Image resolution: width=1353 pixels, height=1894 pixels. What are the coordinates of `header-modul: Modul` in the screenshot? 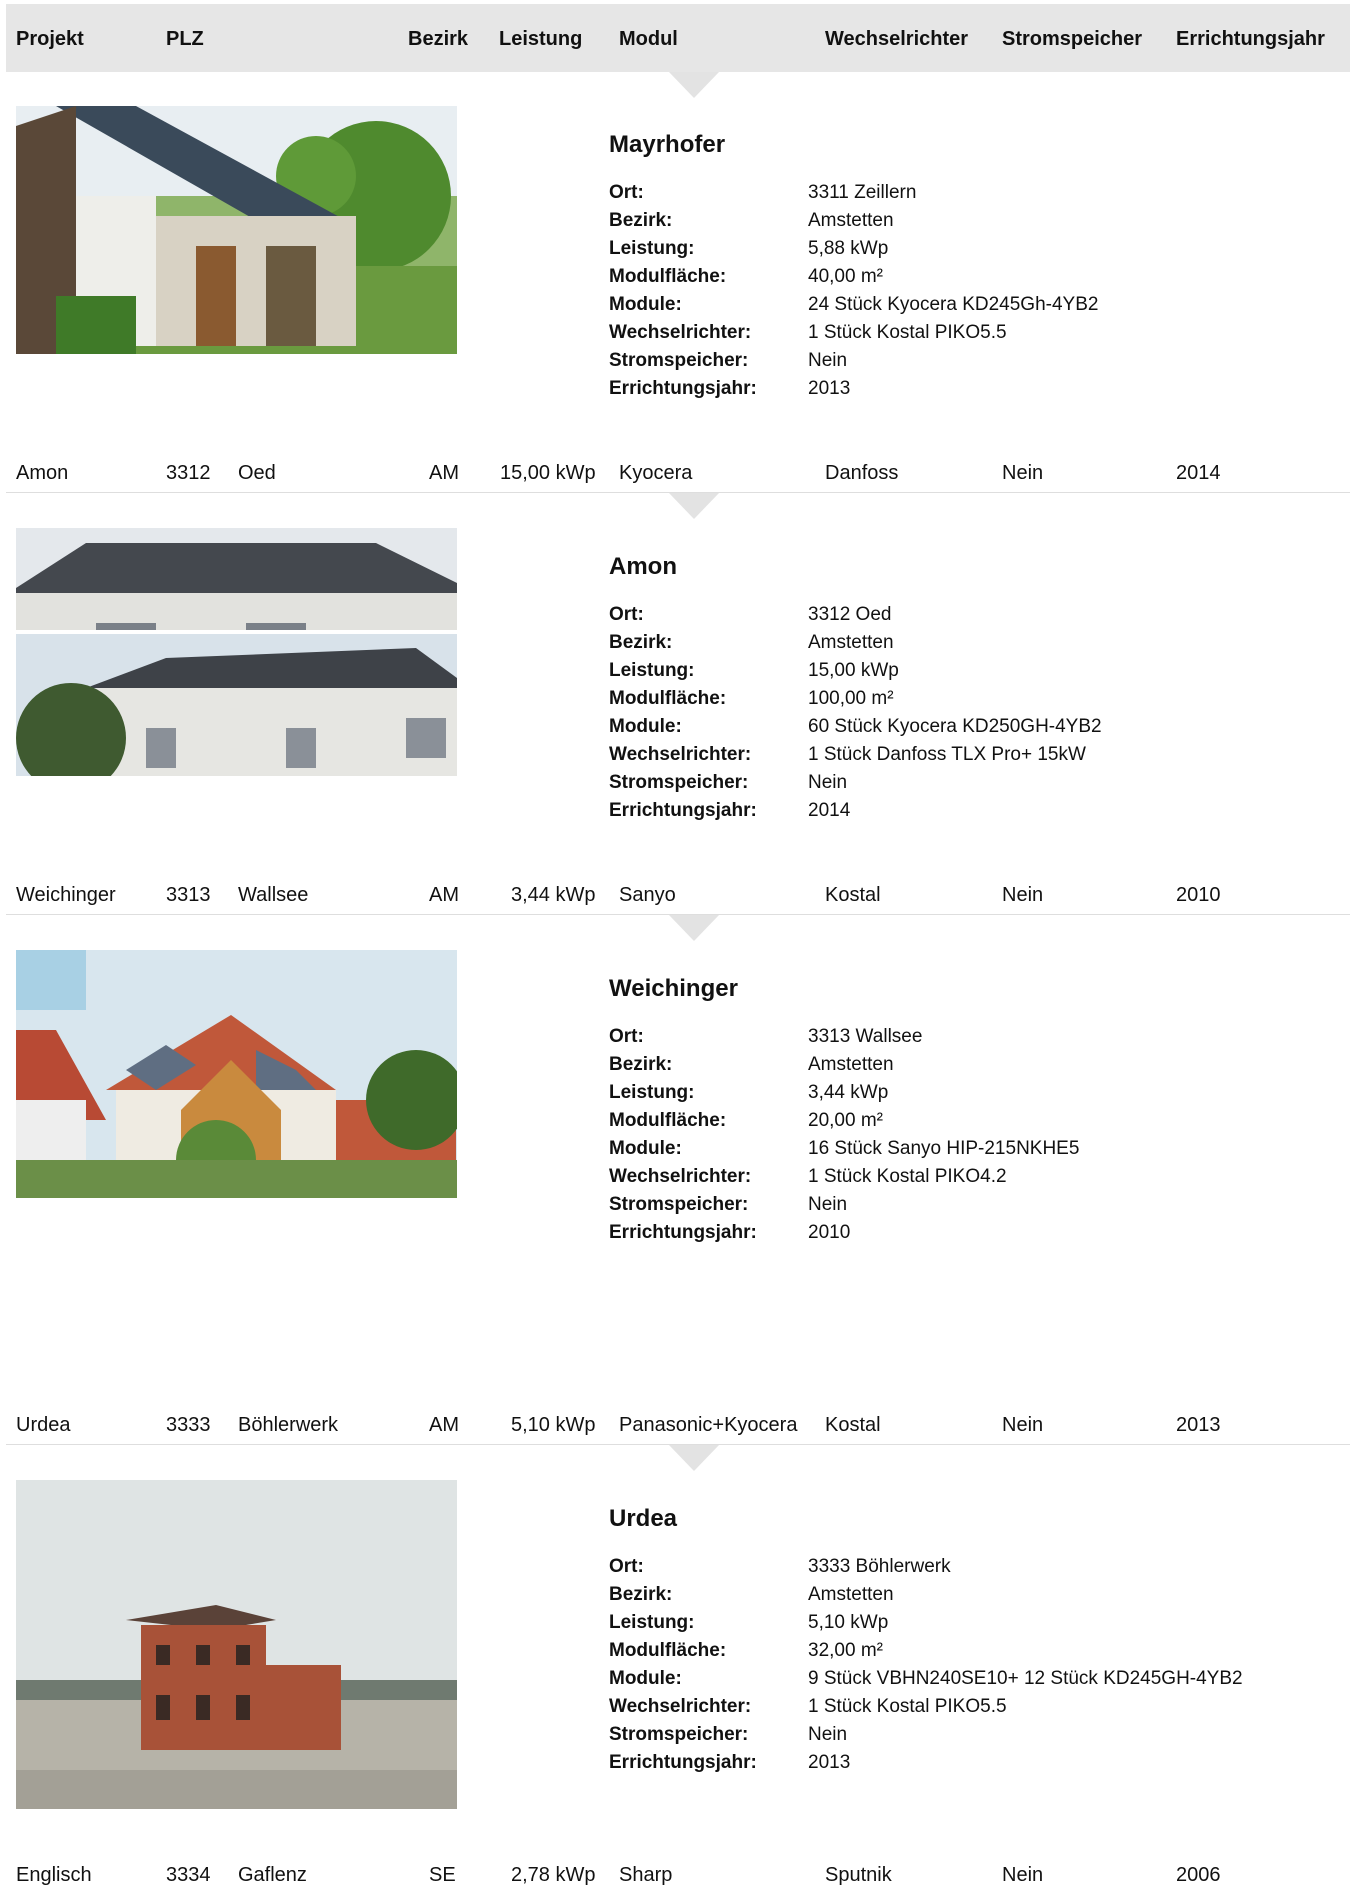 It's located at (648, 39).